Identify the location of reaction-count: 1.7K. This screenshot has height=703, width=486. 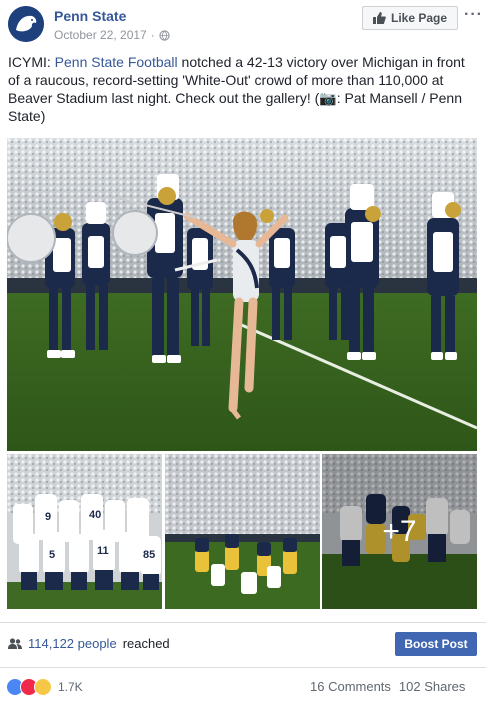
(70, 687).